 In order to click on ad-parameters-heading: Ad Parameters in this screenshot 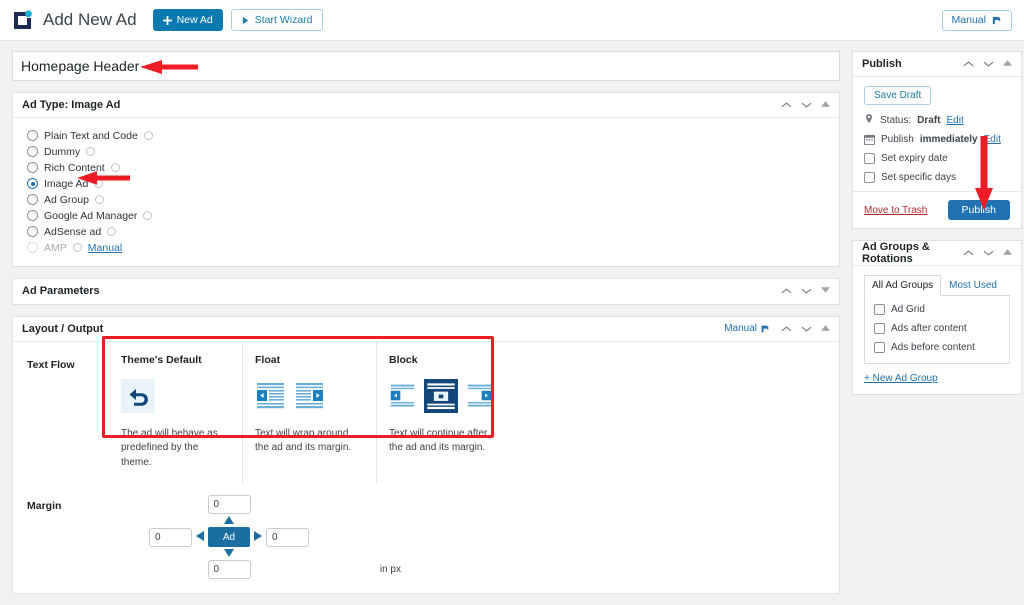, I will do `click(61, 291)`.